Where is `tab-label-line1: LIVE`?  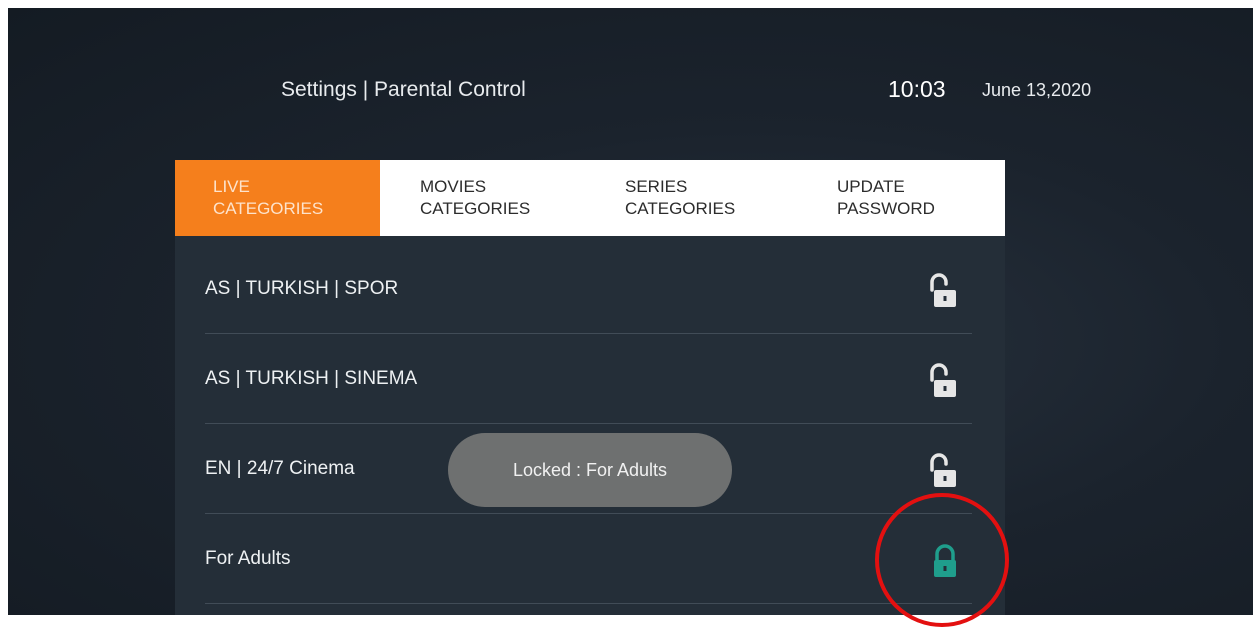 tab-label-line1: LIVE is located at coordinates (231, 186).